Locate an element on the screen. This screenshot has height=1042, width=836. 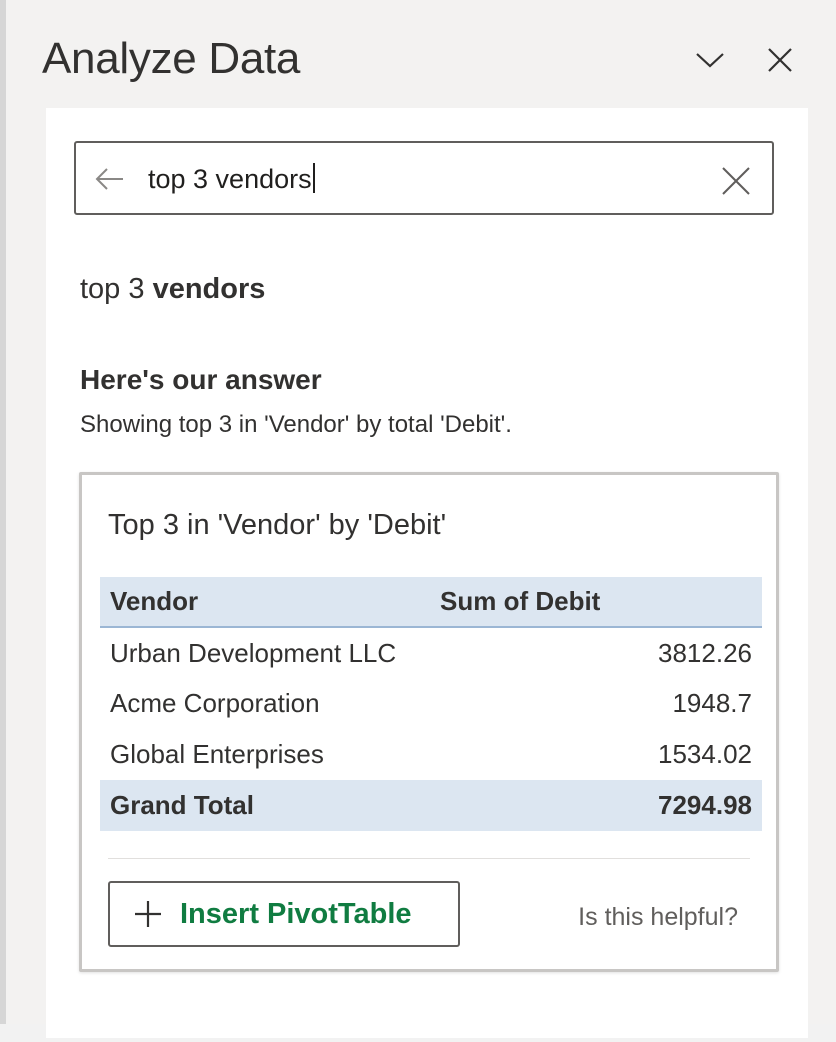
arrow-left-icon is located at coordinates (109, 179).